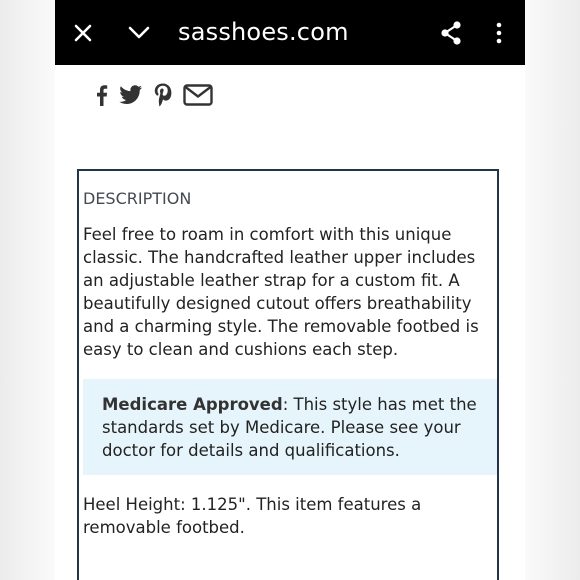 This screenshot has height=580, width=580. I want to click on social-share-bar, so click(153, 95).